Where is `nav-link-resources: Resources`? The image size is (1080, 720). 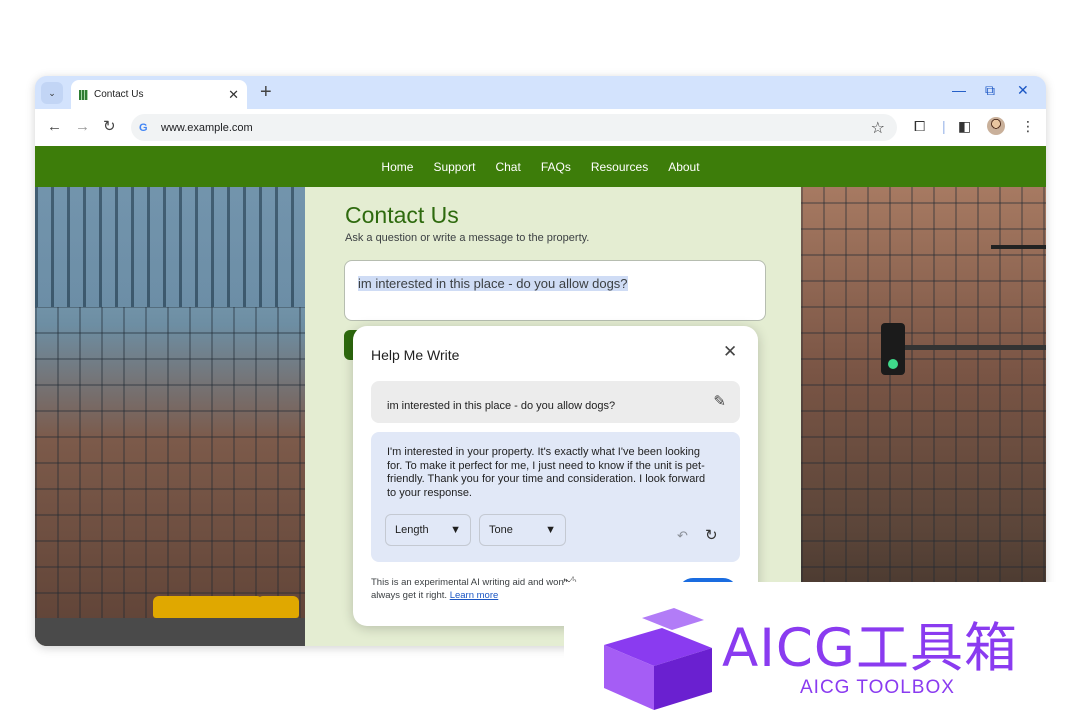
nav-link-resources: Resources is located at coordinates (619, 167).